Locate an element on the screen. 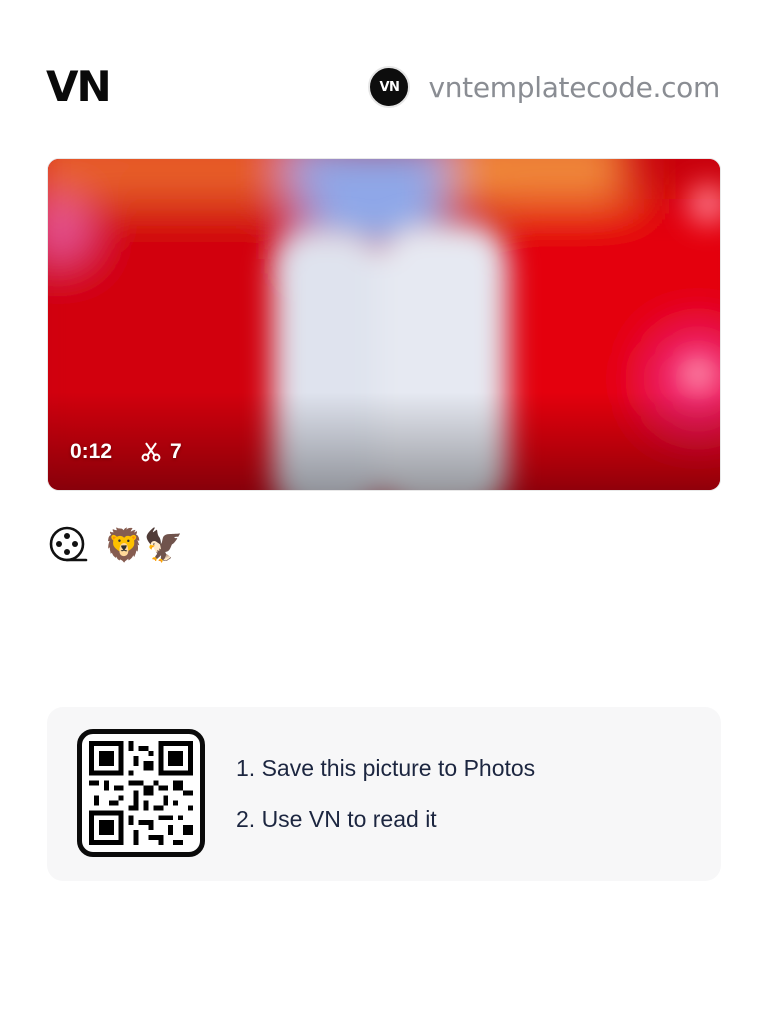 The image size is (768, 1024). video-duration: 0:12 is located at coordinates (91, 451).